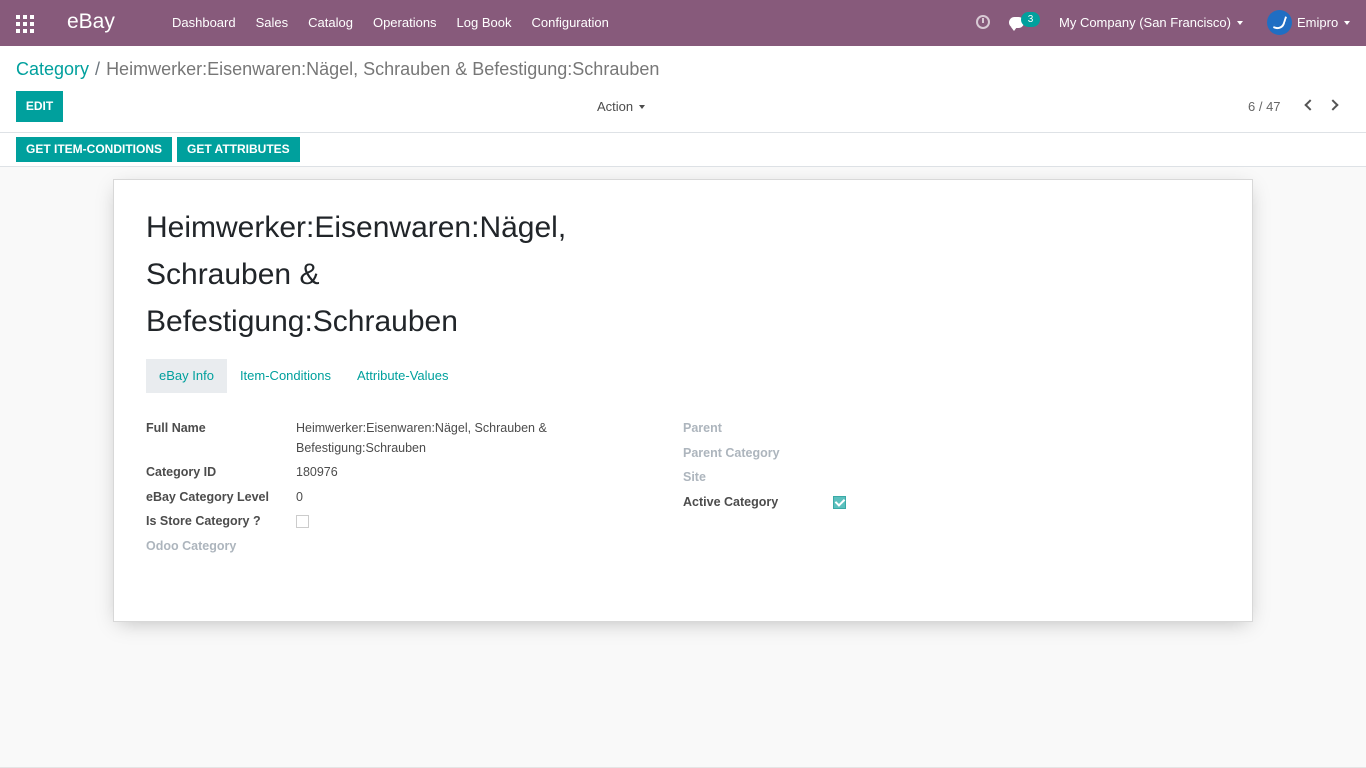 The image size is (1366, 768). I want to click on ebay-category-level-value: 0, so click(299, 497).